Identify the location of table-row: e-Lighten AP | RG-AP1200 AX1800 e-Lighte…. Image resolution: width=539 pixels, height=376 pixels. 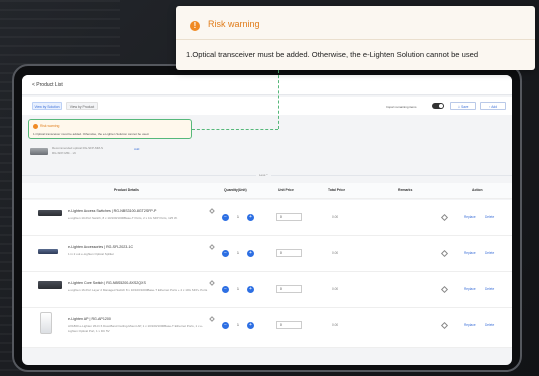
(267, 328).